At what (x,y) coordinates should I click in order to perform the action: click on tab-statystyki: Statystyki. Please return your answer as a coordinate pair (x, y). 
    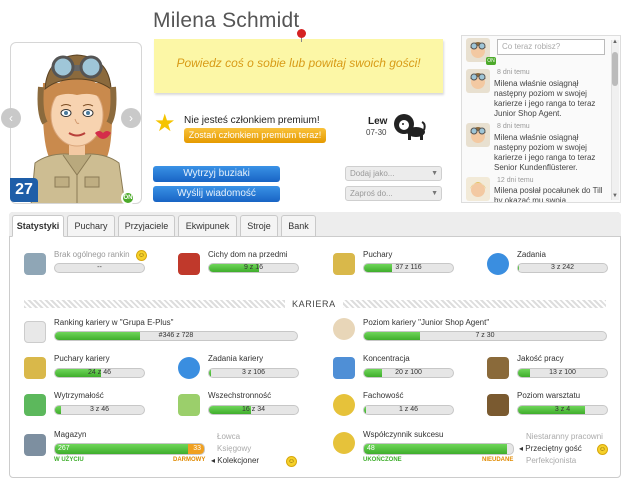
    Looking at the image, I should click on (38, 226).